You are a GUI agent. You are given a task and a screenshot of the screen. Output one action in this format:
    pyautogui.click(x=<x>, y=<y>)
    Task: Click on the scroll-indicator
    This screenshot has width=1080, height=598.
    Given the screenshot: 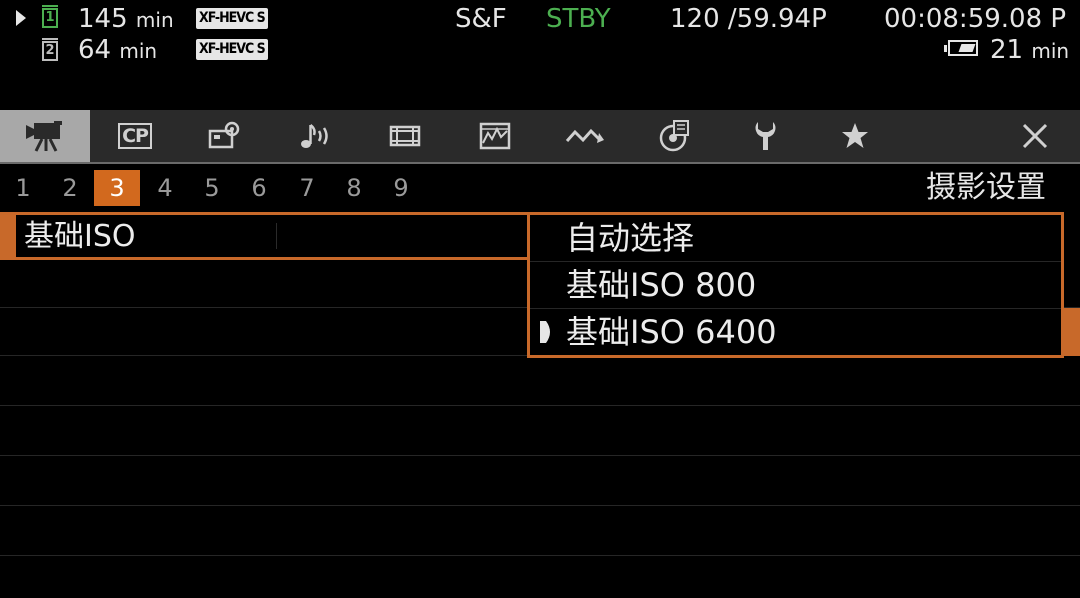 What is the action you would take?
    pyautogui.click(x=1072, y=332)
    